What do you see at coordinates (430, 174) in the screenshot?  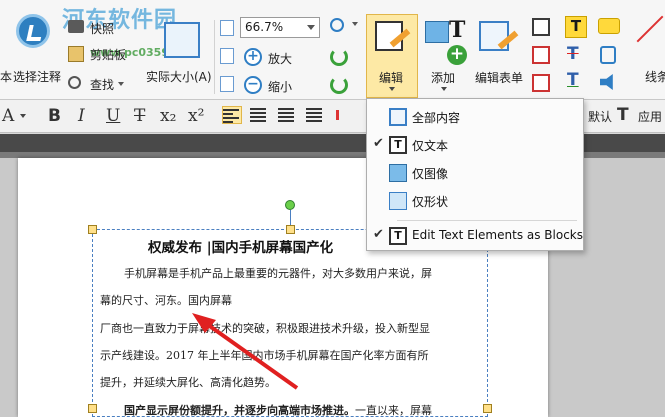 I see `menu-item-label: 仅图像` at bounding box center [430, 174].